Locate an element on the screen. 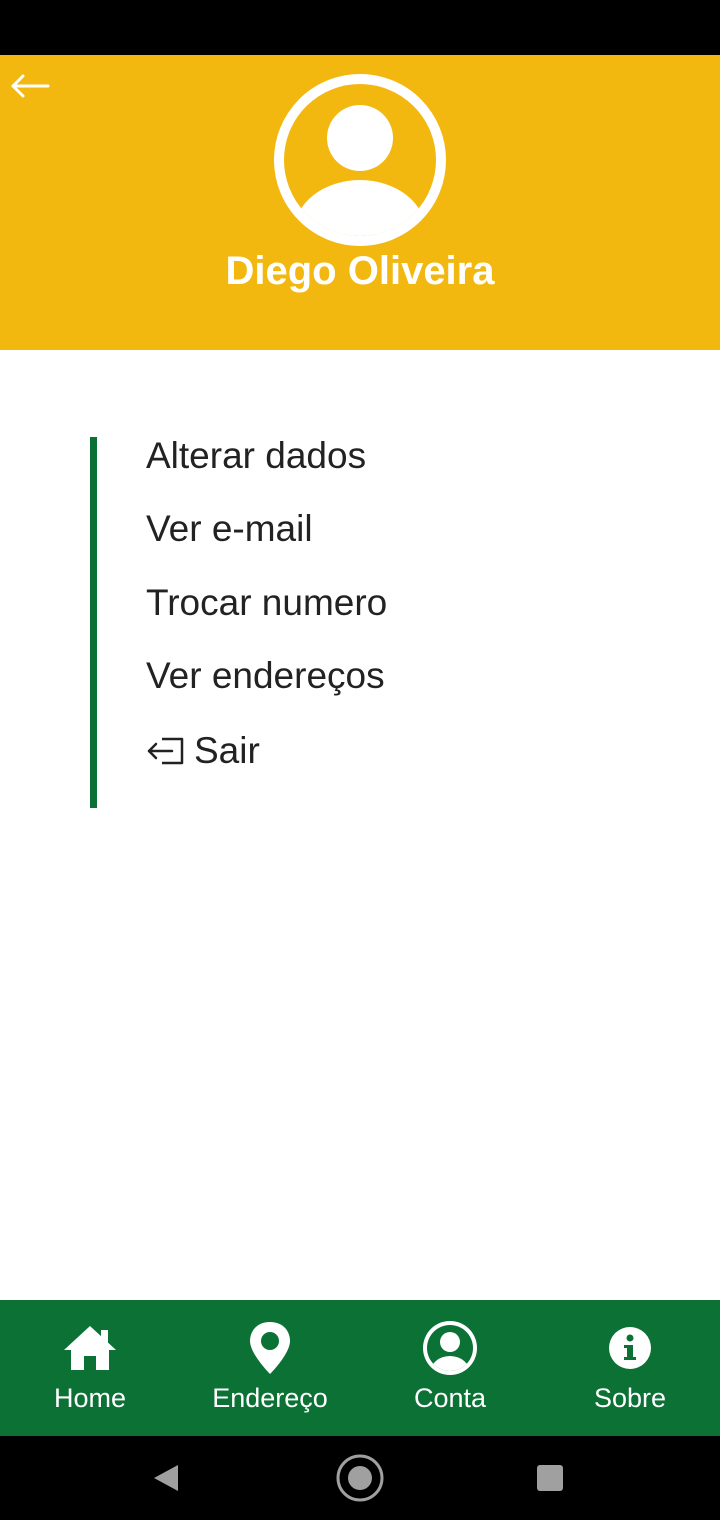  system-recents-button is located at coordinates (550, 1478).